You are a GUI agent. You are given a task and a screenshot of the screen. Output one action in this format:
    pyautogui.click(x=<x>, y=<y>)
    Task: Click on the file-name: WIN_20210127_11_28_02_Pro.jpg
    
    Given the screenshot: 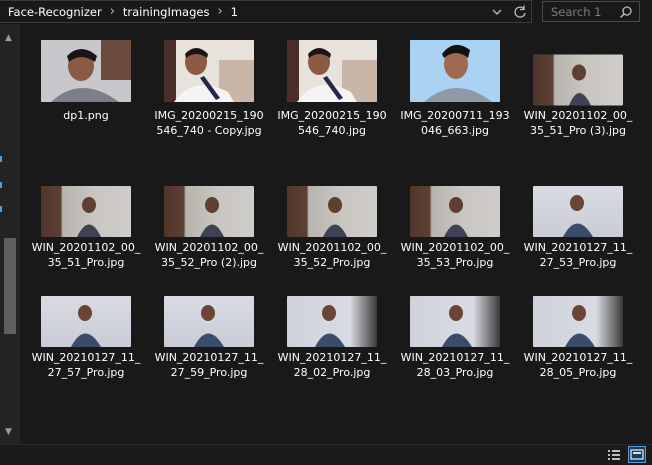 What is the action you would take?
    pyautogui.click(x=332, y=365)
    